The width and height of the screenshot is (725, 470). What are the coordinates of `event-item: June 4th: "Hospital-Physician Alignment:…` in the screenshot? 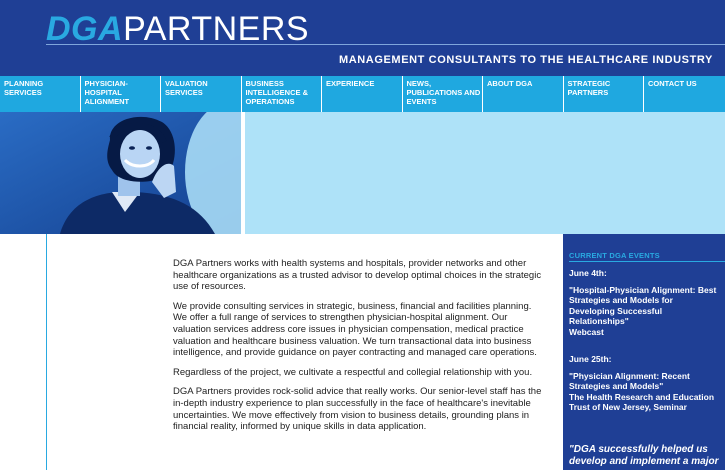 It's located at (645, 303).